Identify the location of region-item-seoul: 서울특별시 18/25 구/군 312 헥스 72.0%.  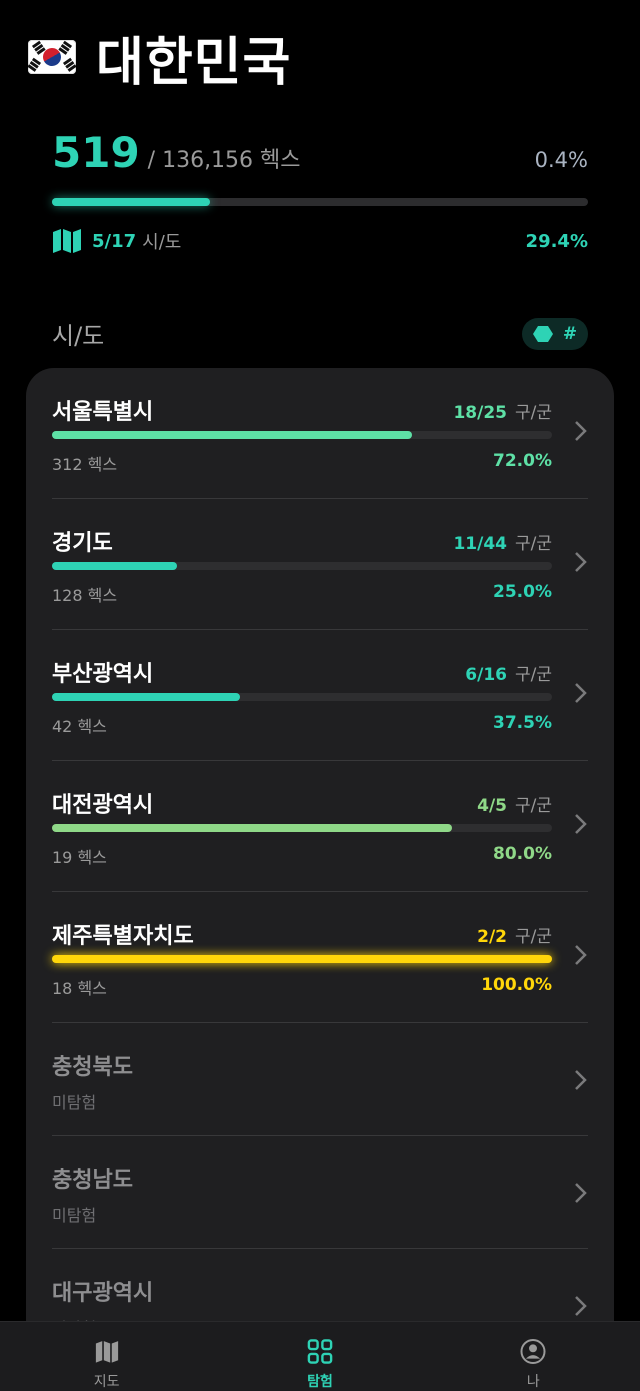
(320, 433).